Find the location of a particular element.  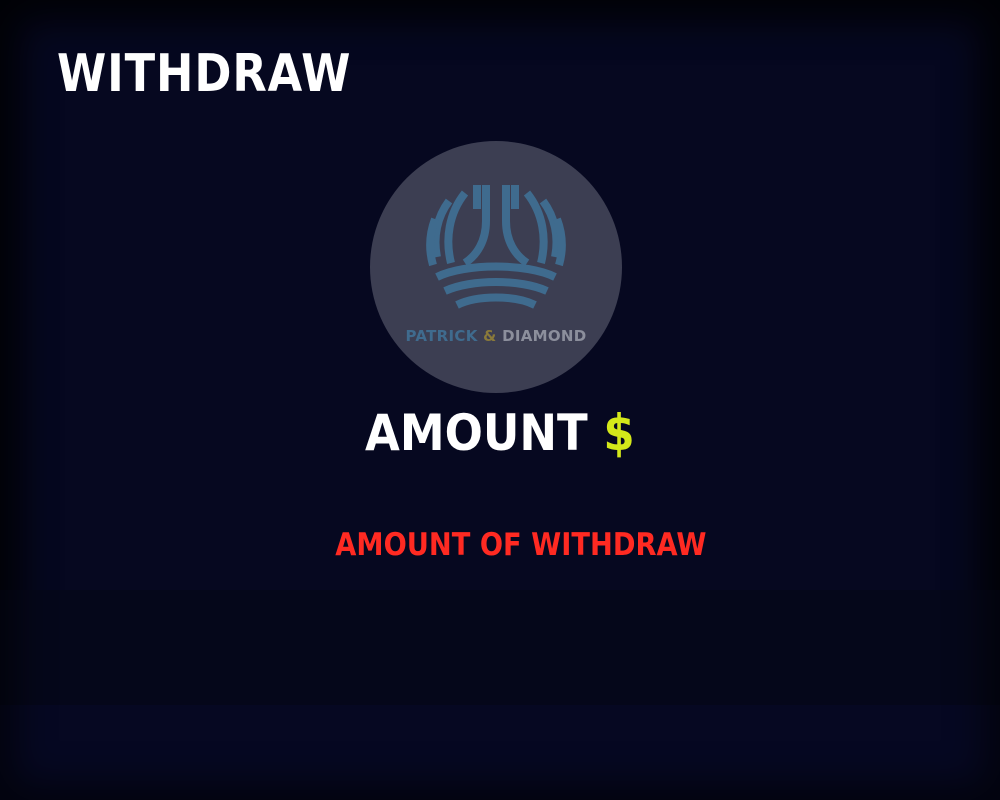

brand-logo: PATRICK & DIAMOND is located at coordinates (496, 267).